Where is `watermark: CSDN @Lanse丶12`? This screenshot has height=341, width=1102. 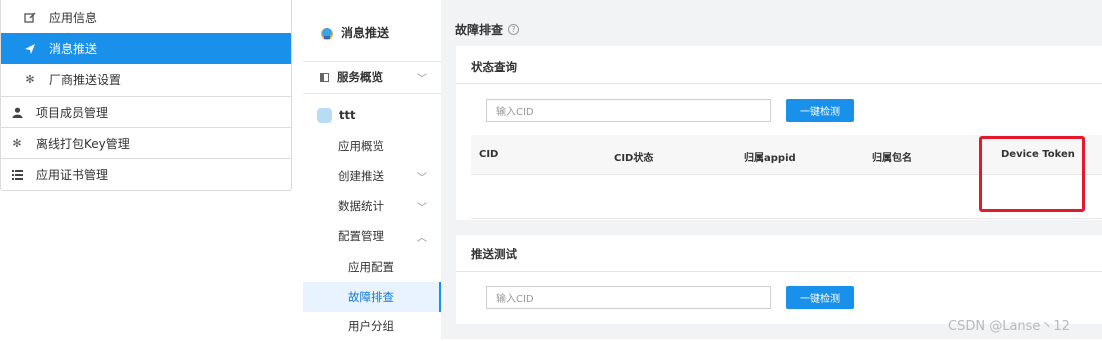
watermark: CSDN @Lanse丶12 is located at coordinates (1009, 326).